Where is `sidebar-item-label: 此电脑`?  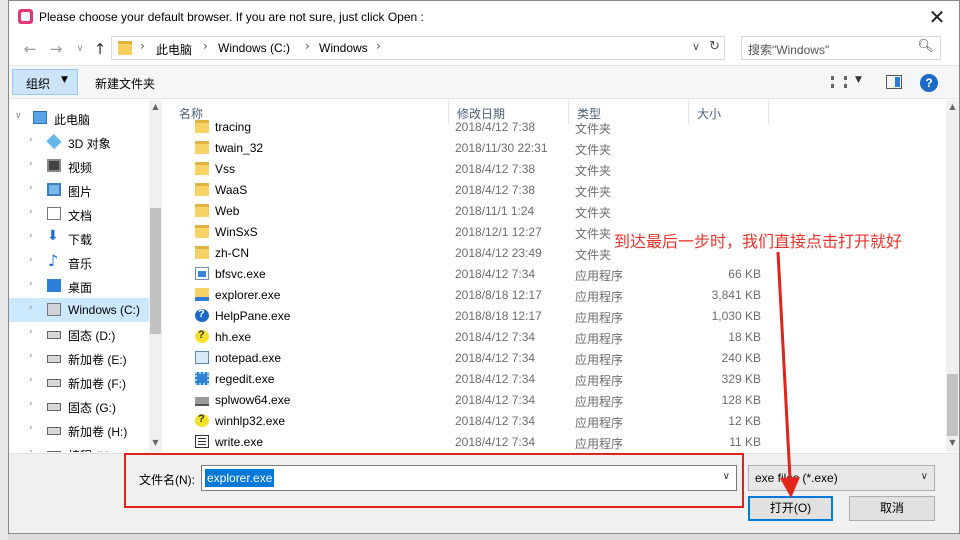 sidebar-item-label: 此电脑 is located at coordinates (72, 120).